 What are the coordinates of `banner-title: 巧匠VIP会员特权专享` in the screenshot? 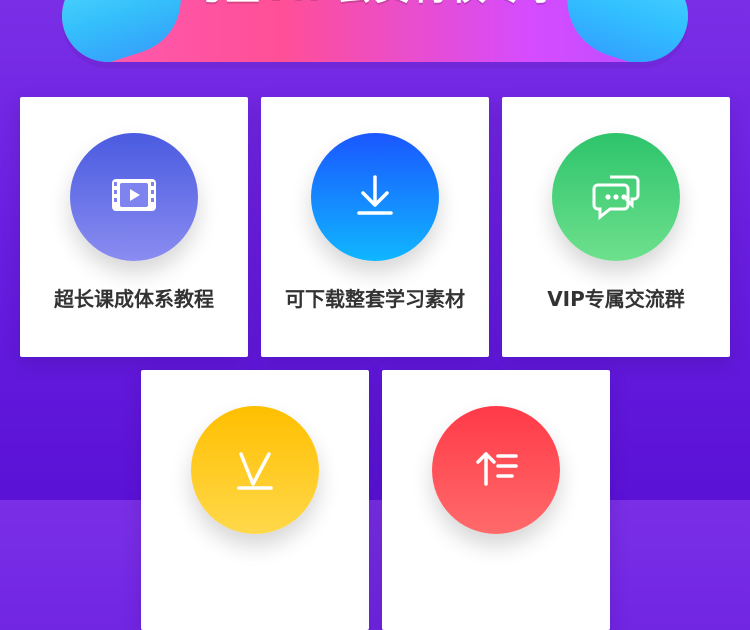 It's located at (375, 5).